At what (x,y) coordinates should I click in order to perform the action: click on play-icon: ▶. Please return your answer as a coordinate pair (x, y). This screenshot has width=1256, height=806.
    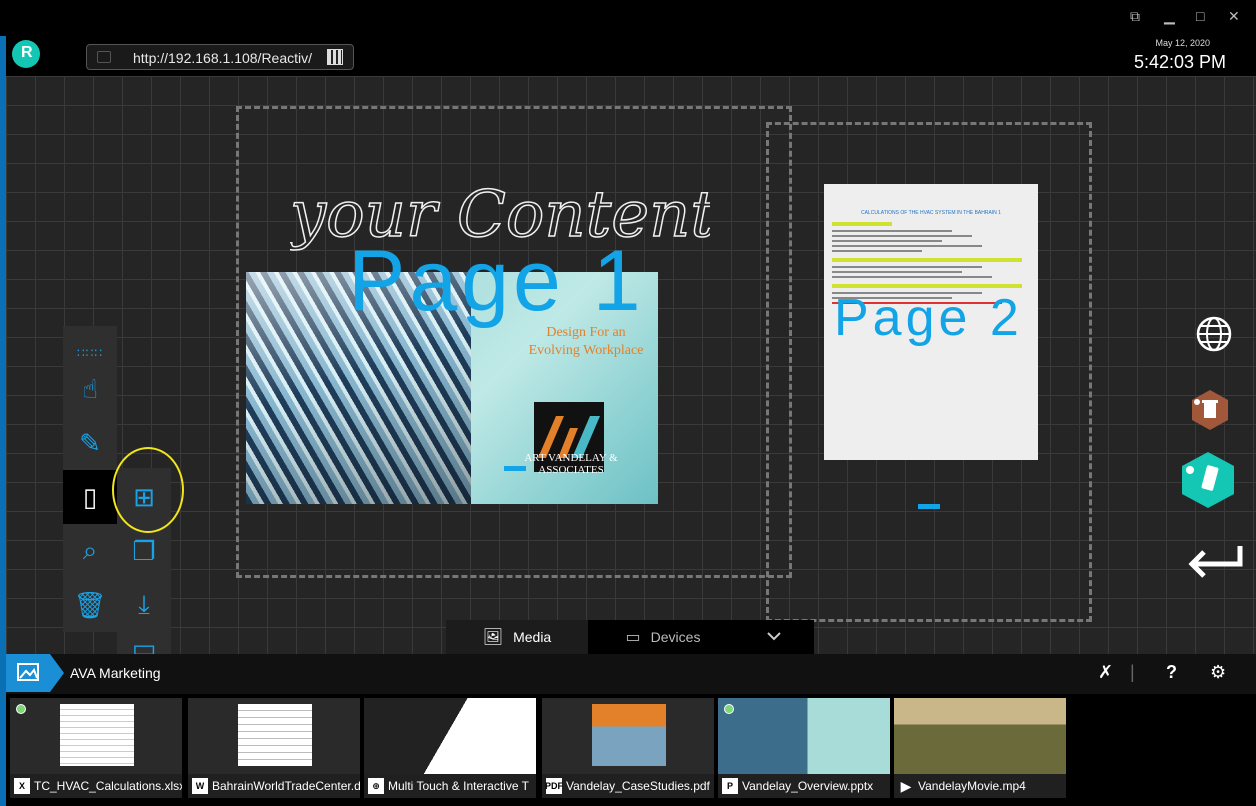
    Looking at the image, I should click on (906, 785).